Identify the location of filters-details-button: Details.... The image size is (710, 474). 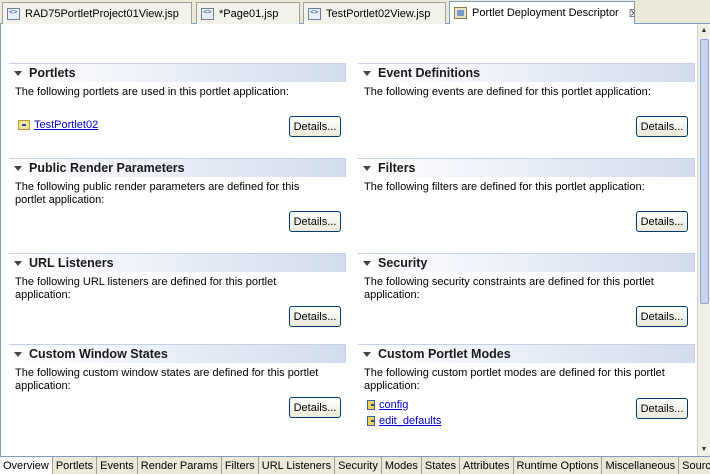
(662, 221).